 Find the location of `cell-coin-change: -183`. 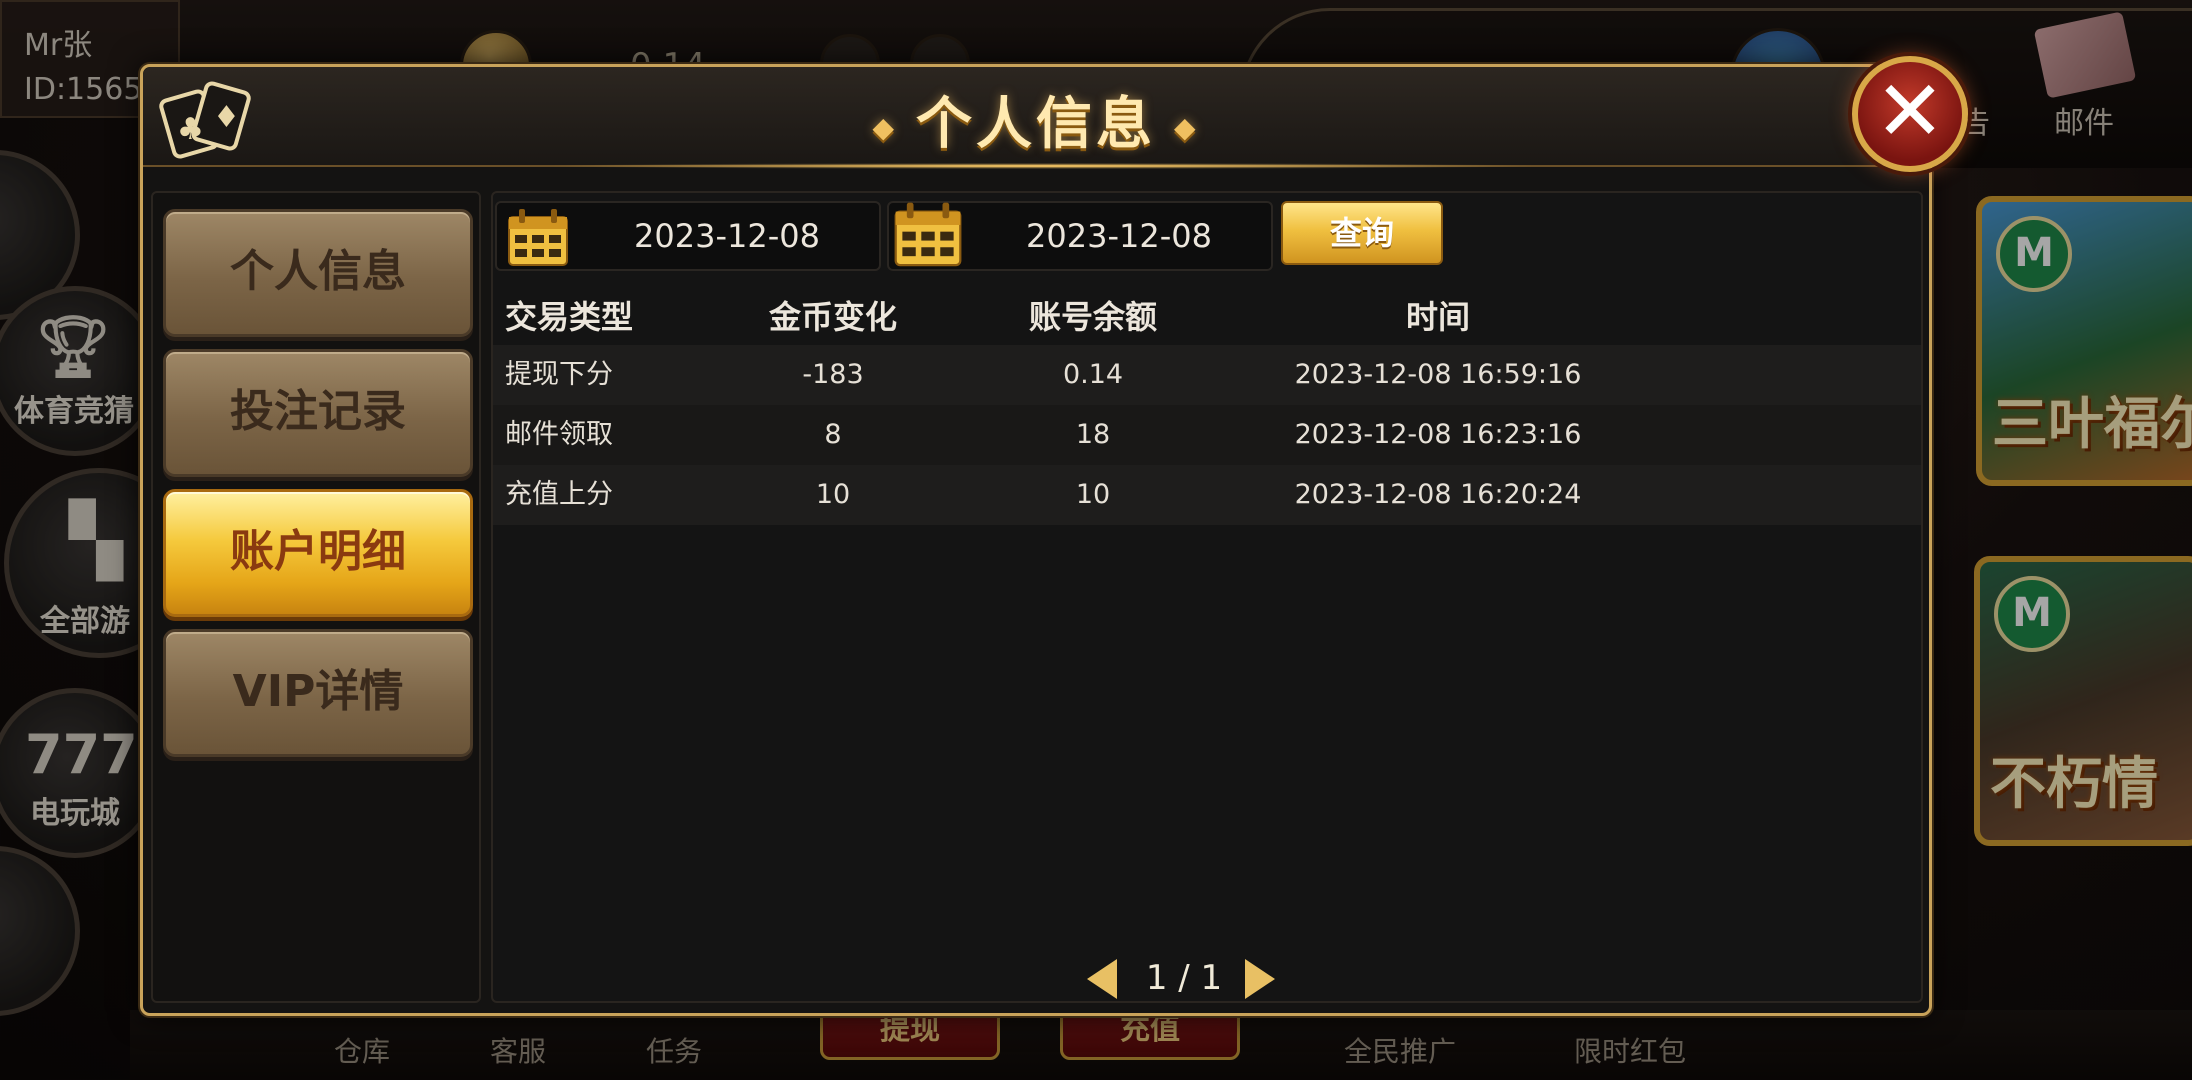

cell-coin-change: -183 is located at coordinates (833, 374).